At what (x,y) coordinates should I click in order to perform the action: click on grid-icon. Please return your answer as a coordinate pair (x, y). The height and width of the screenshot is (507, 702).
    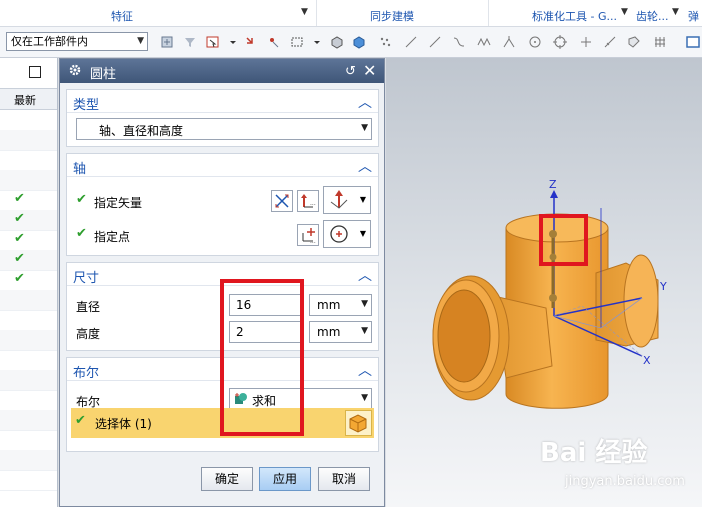
    Looking at the image, I should click on (660, 42).